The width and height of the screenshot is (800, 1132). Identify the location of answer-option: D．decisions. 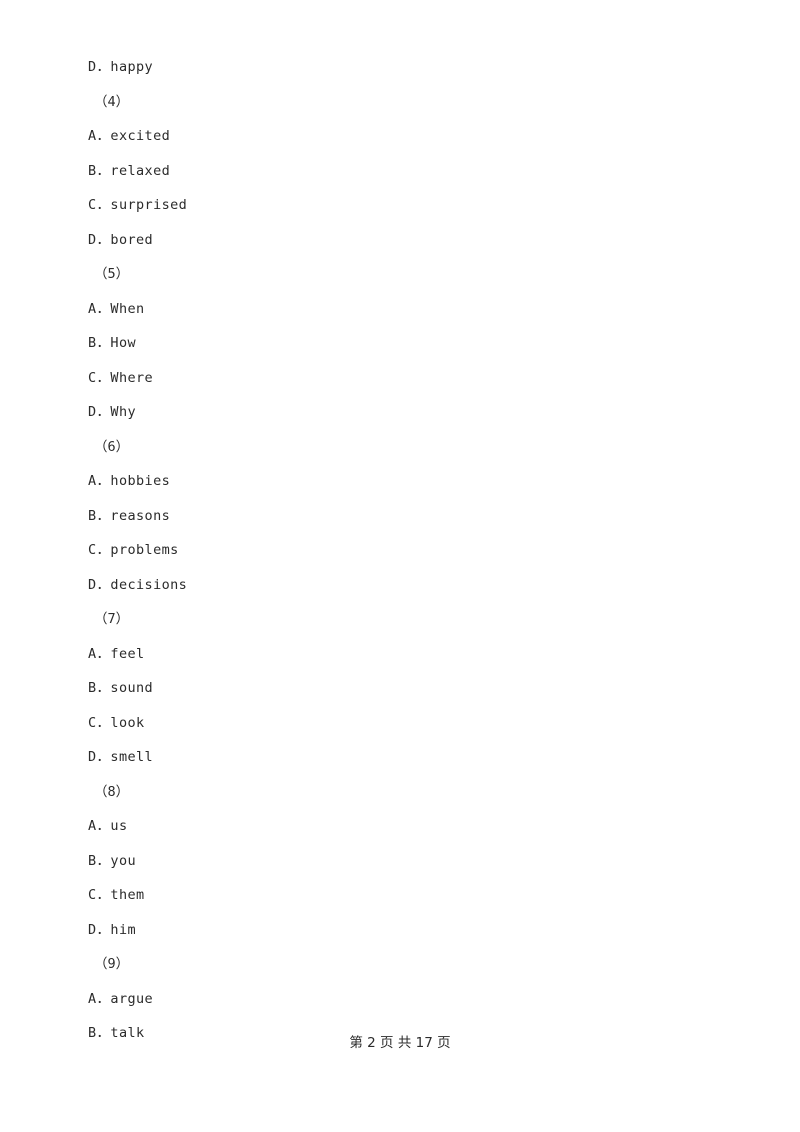
(138, 584).